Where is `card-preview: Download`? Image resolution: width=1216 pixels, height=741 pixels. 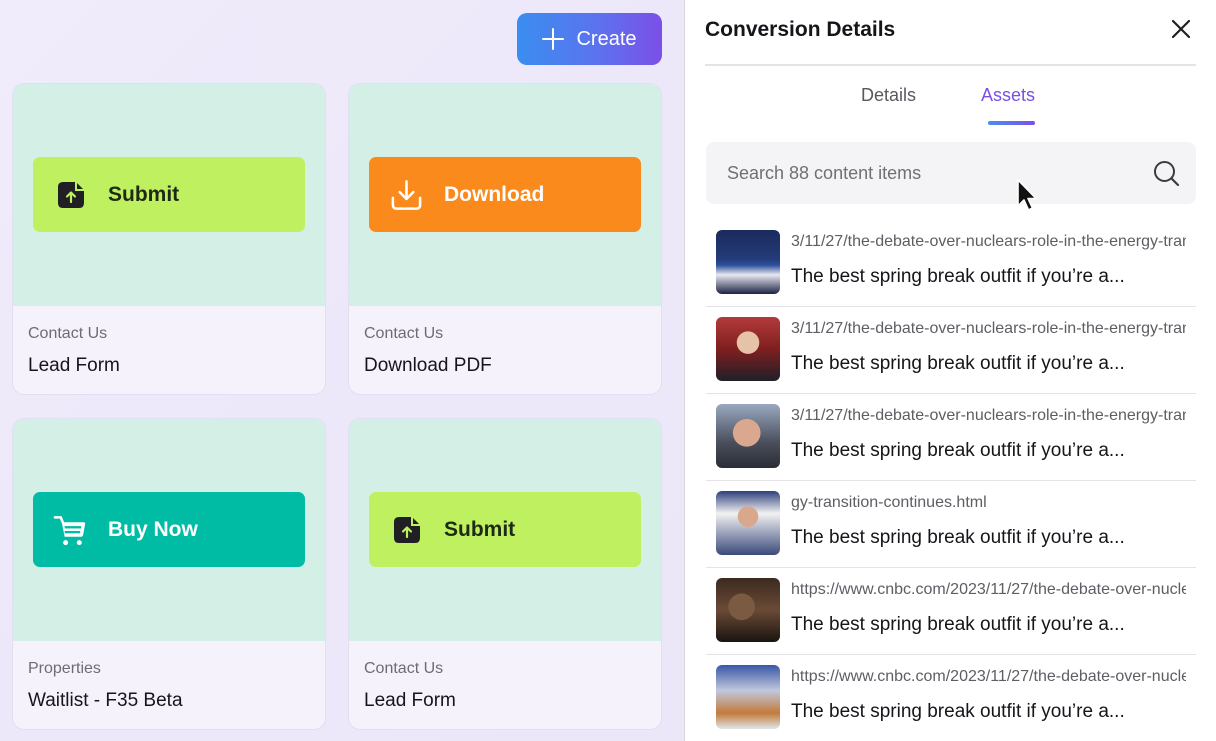 card-preview: Download is located at coordinates (505, 195).